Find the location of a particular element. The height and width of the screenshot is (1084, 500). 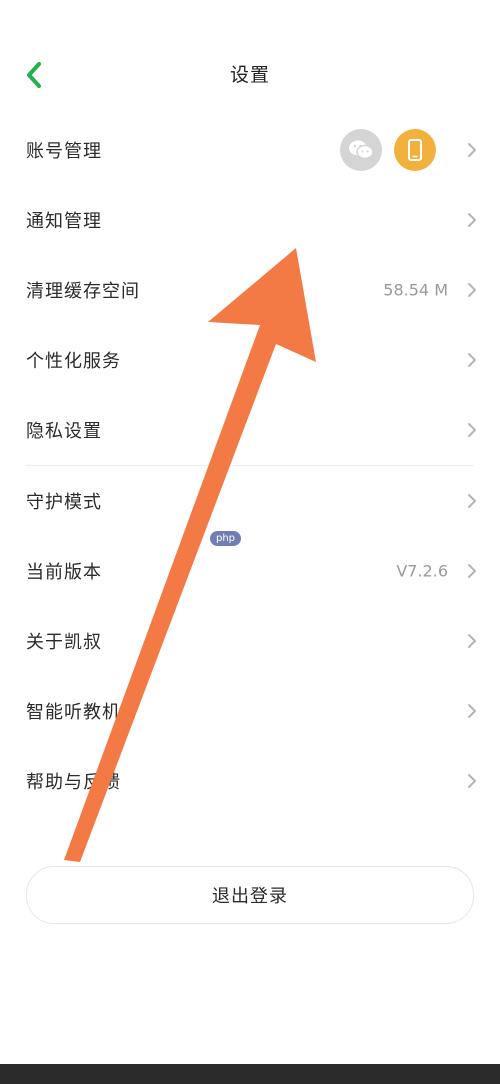

settings-item-label: 清理缓存空间 is located at coordinates (83, 291).